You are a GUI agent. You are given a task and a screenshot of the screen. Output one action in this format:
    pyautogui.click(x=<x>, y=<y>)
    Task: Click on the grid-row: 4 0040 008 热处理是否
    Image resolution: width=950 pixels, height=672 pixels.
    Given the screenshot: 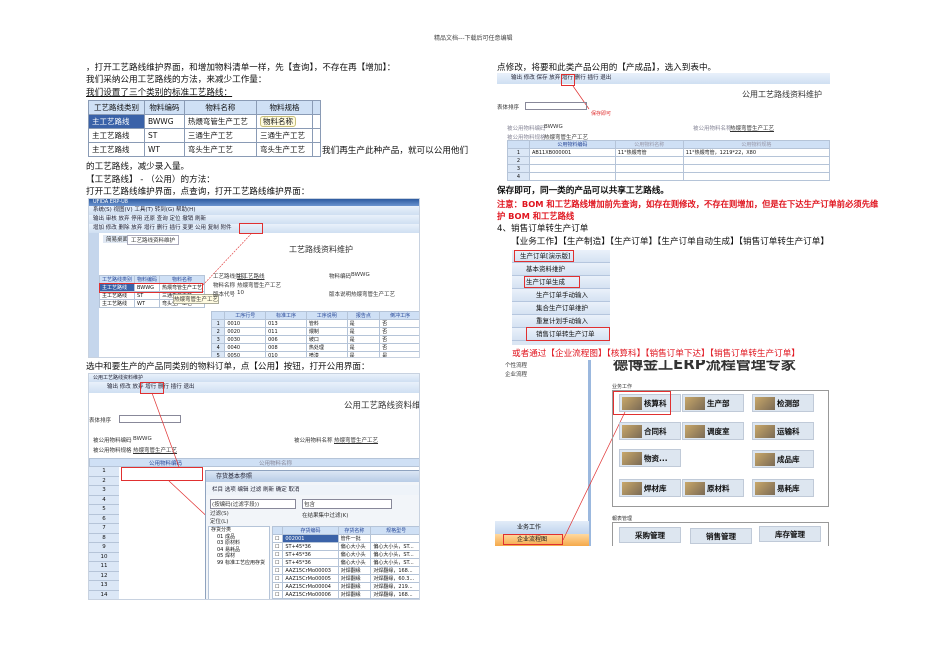 What is the action you would take?
    pyautogui.click(x=314, y=347)
    